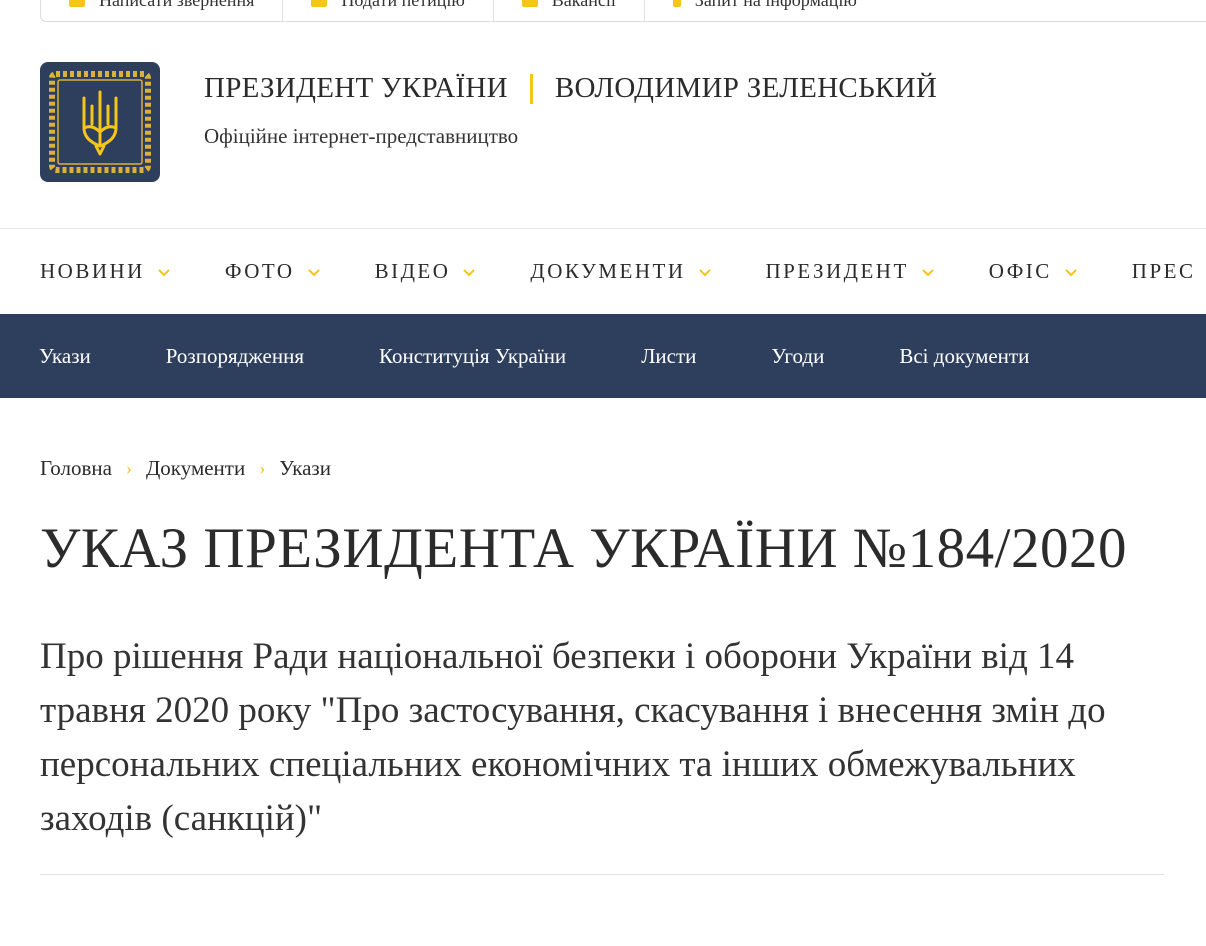  Describe the element at coordinates (797, 356) in the screenshot. I see `sub-nav-agreements: Угоди` at that location.